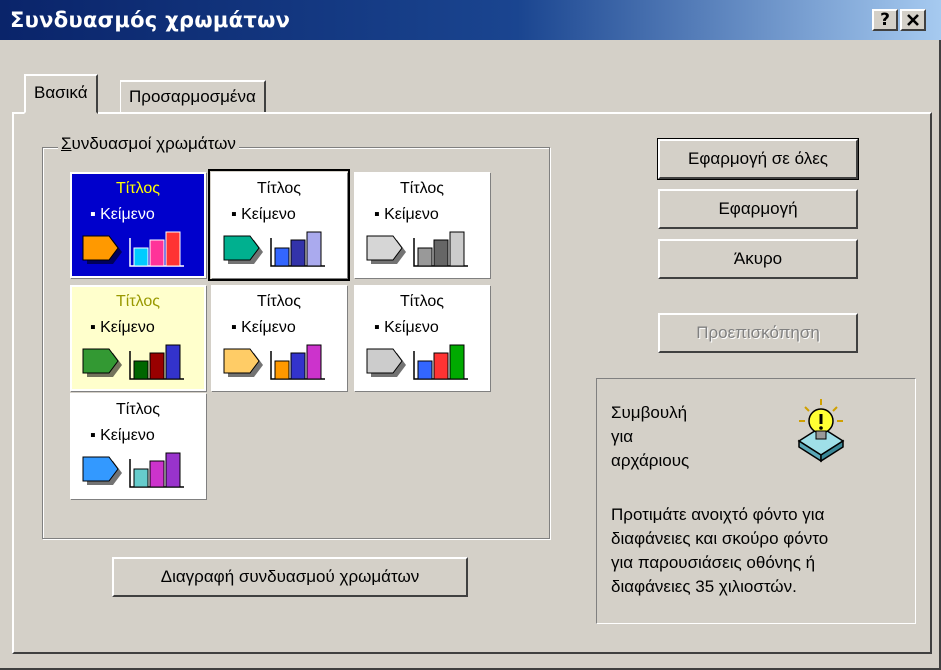  Describe the element at coordinates (758, 159) in the screenshot. I see `apply-all-button: Εφαρμογή σε όλες` at that location.